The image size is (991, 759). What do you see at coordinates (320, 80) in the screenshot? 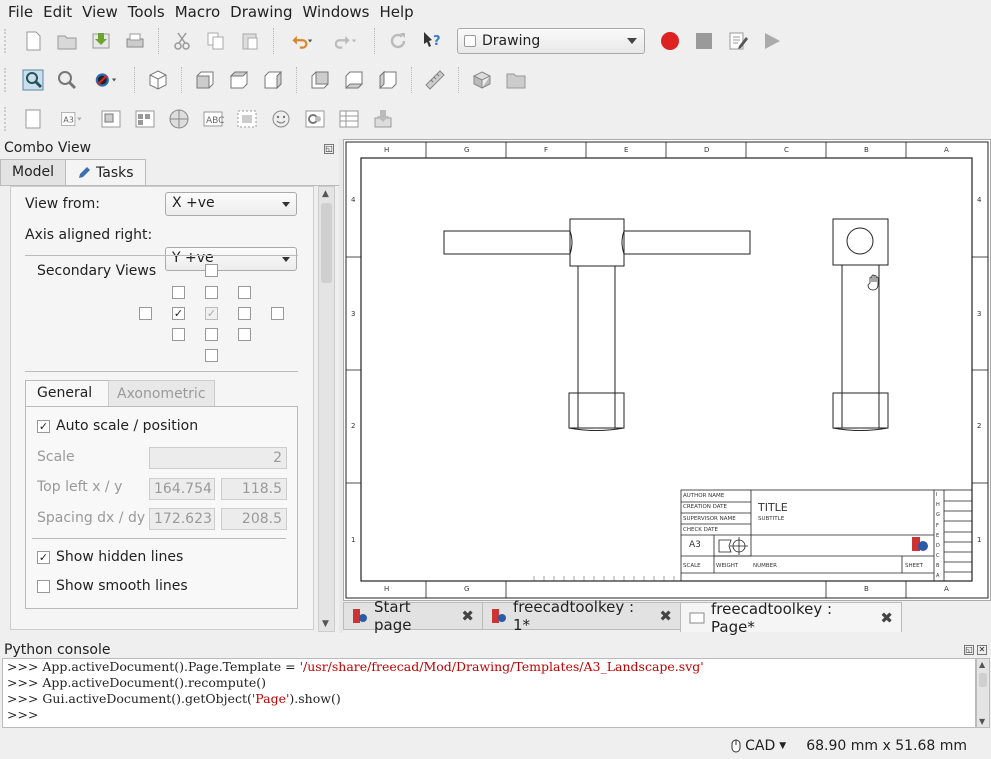
I see `view-rear-icon` at bounding box center [320, 80].